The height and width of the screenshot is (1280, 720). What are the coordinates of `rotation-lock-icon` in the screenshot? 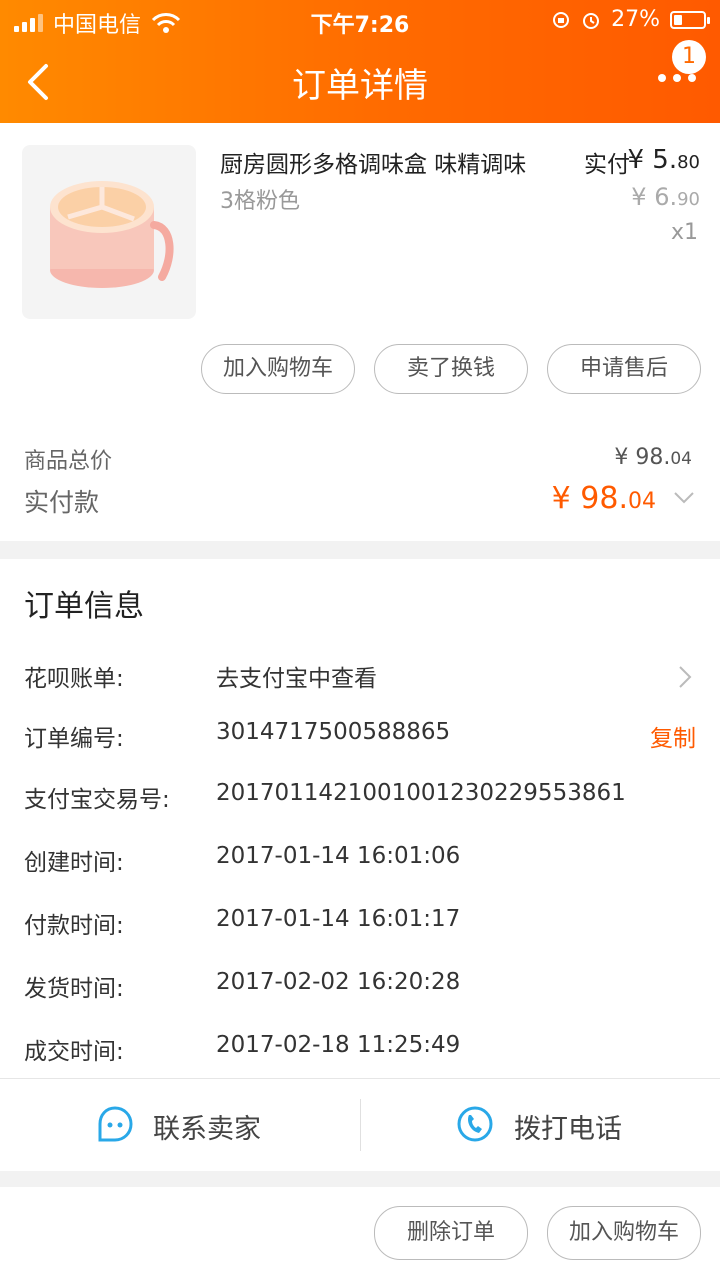 It's located at (561, 19).